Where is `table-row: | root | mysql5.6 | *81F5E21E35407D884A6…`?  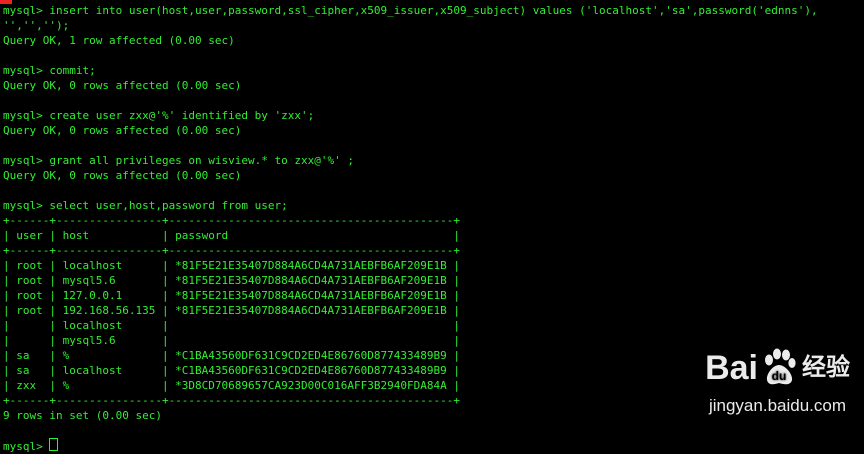 table-row: | root | mysql5.6 | *81F5E21E35407D884A6… is located at coordinates (231, 280).